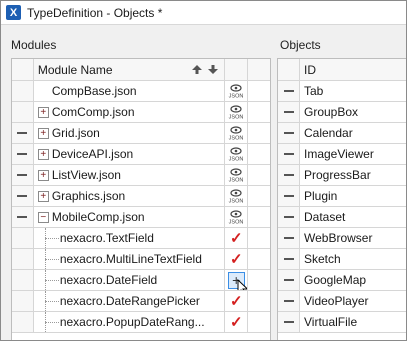 Image resolution: width=407 pixels, height=341 pixels. I want to click on object-id-text: ProgressBar, so click(337, 175).